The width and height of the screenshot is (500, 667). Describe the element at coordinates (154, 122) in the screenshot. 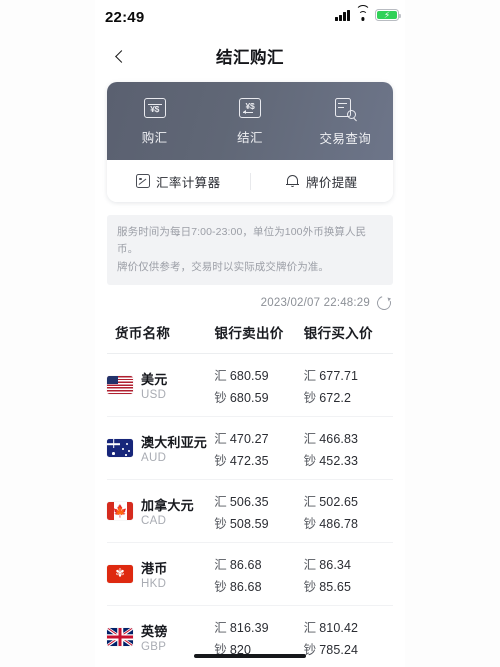

I see `quick-action-buy-forex: ¥$ 购汇` at that location.